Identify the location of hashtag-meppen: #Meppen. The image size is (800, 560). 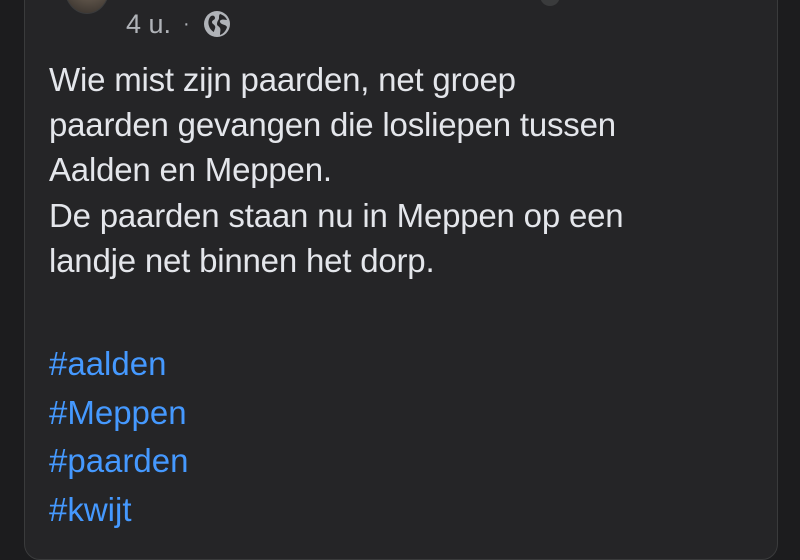
(118, 413).